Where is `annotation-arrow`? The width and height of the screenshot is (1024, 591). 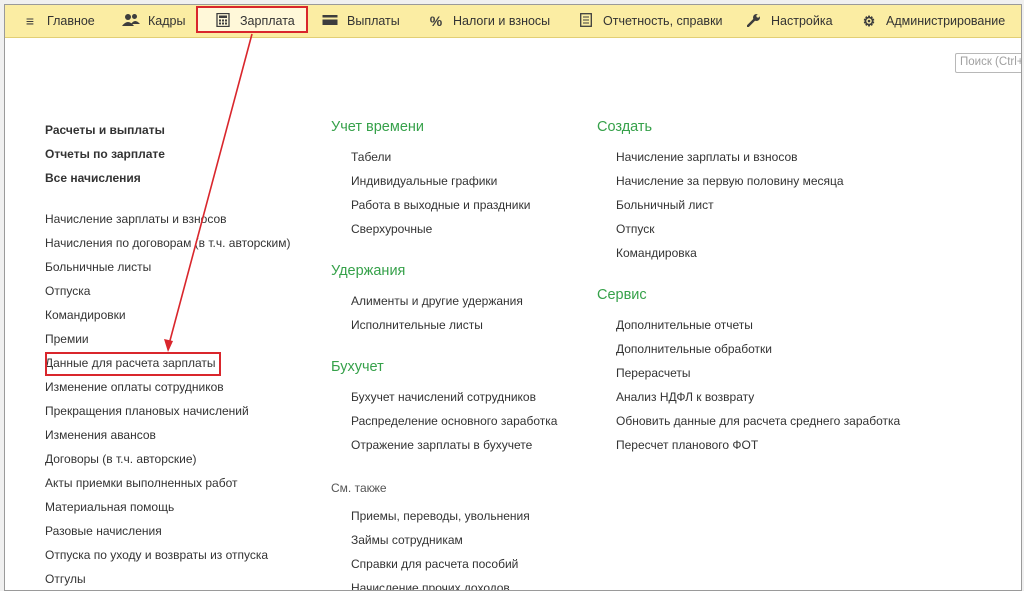
annotation-arrow is located at coordinates (208, 192).